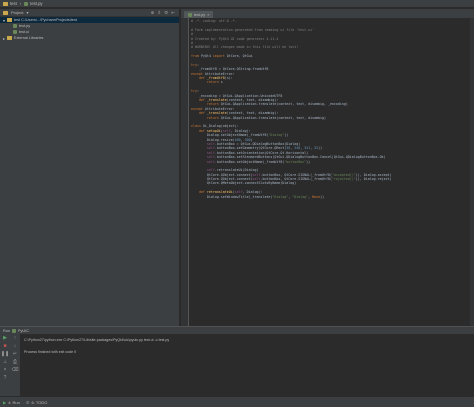  What do you see at coordinates (230, 69) in the screenshot?
I see `code-token: _fromUtf8 = QtCore.QString.fromUtf8` at bounding box center [230, 69].